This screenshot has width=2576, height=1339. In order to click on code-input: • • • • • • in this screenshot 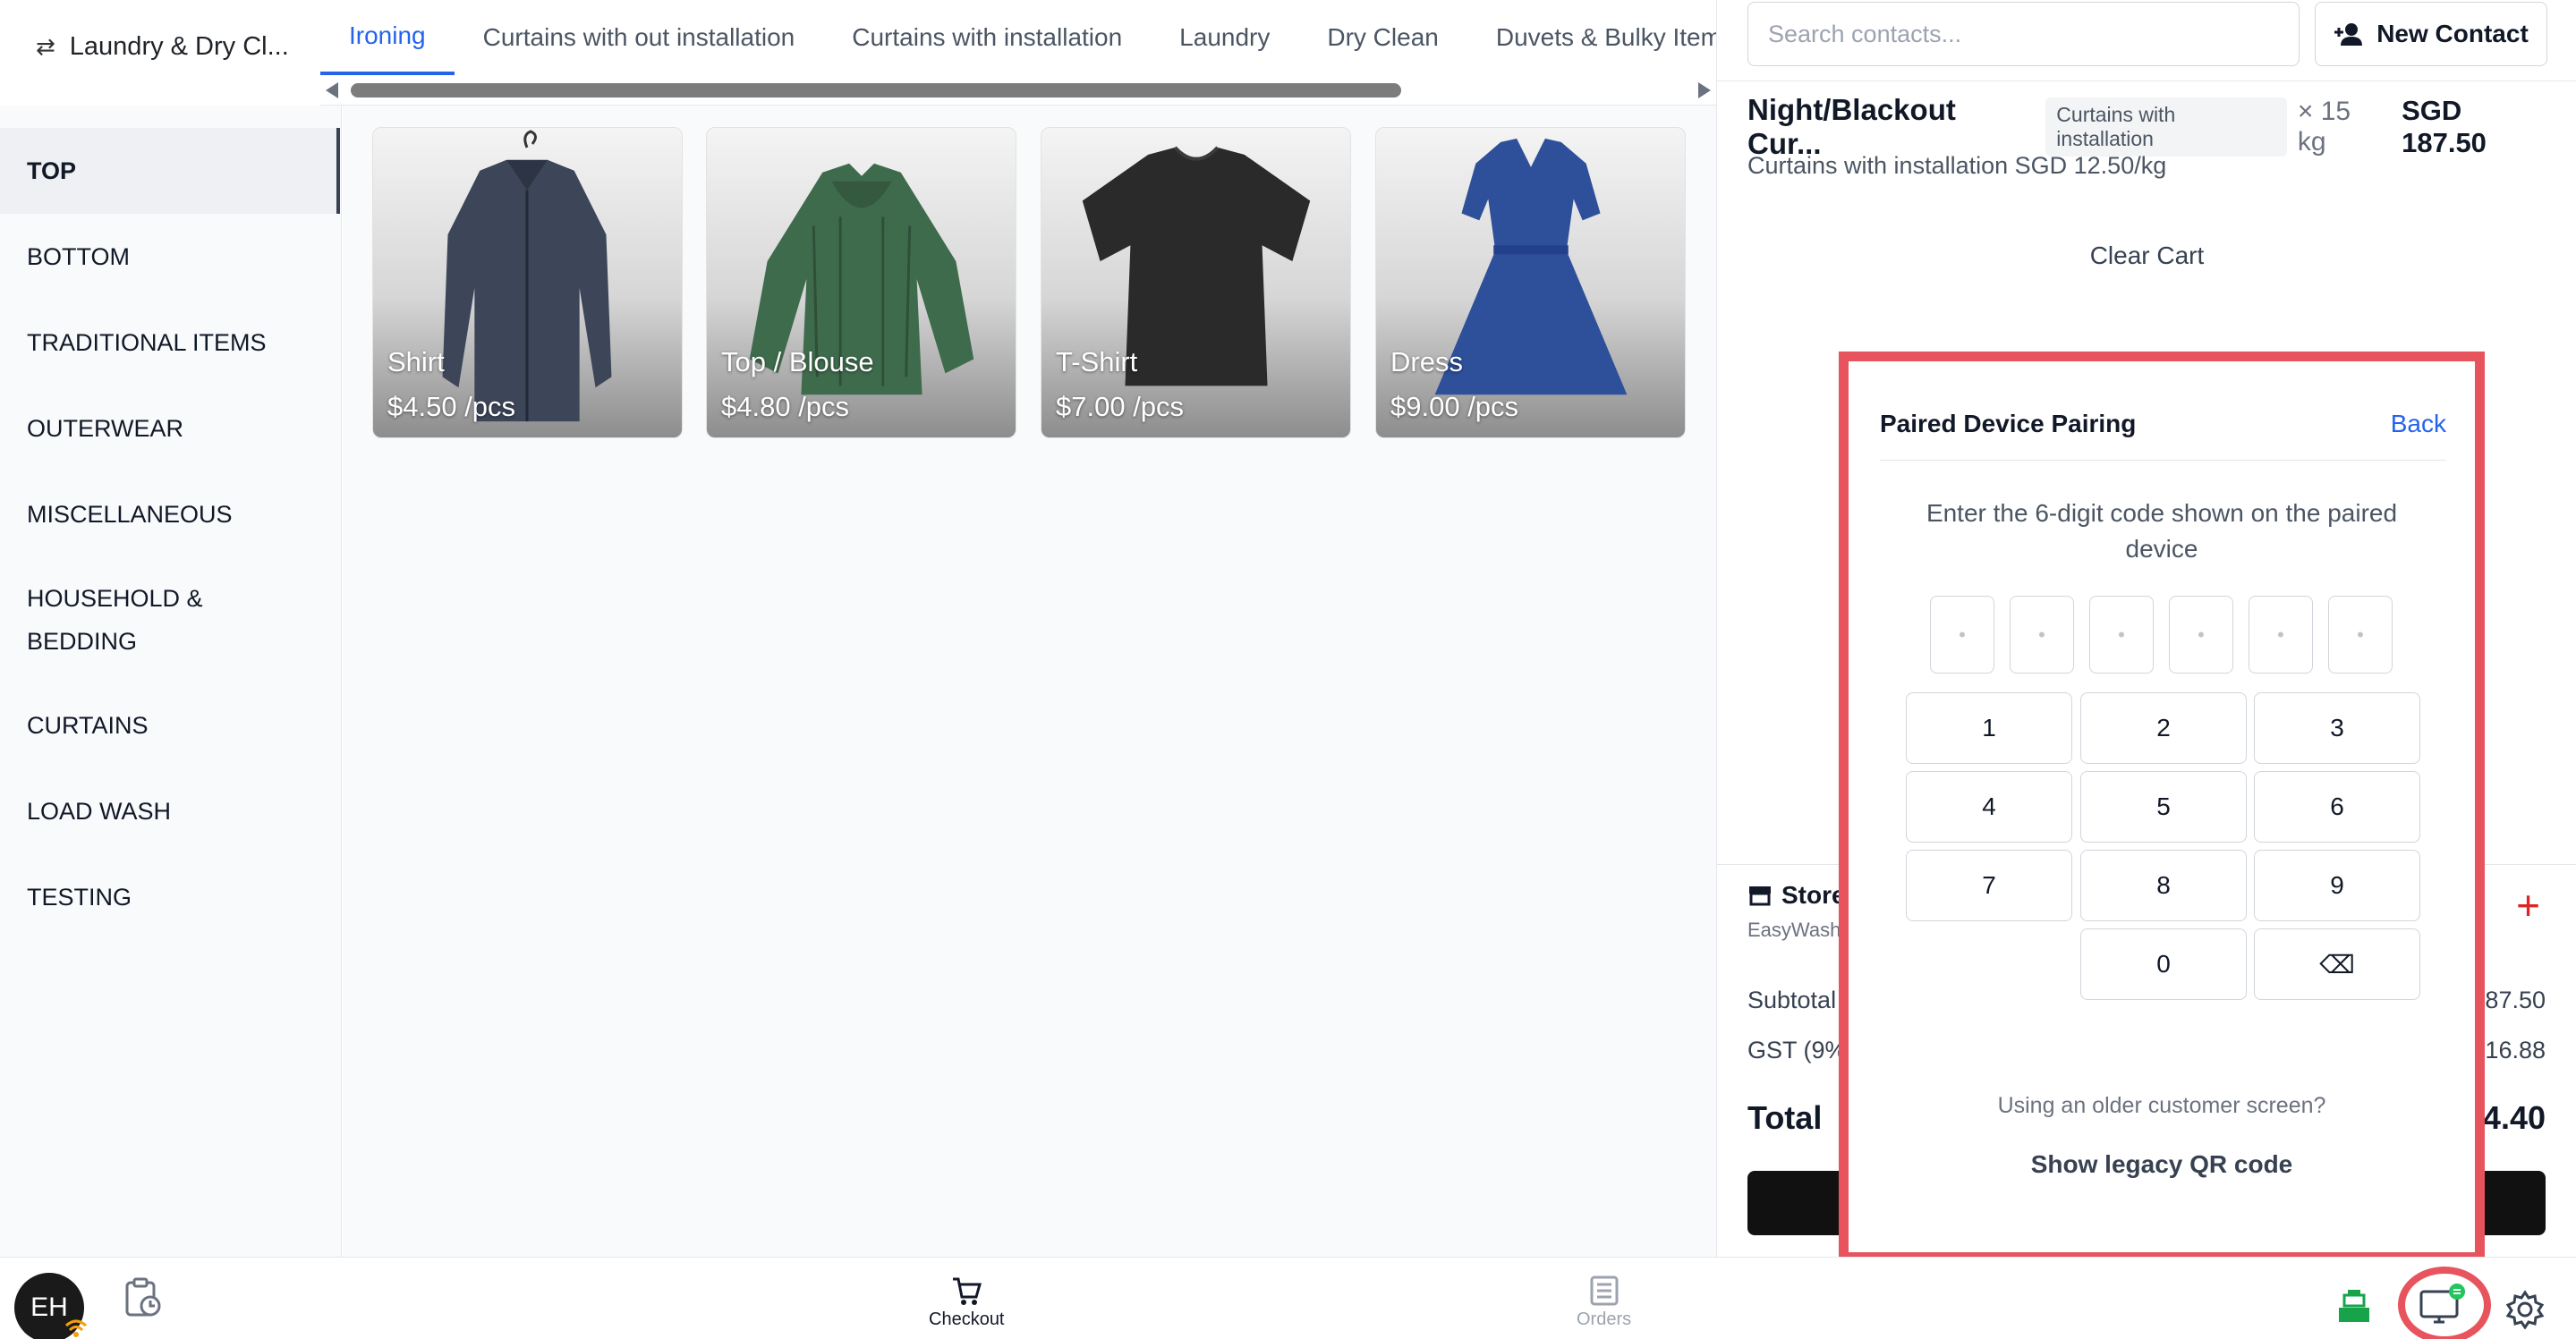, I will do `click(2161, 635)`.